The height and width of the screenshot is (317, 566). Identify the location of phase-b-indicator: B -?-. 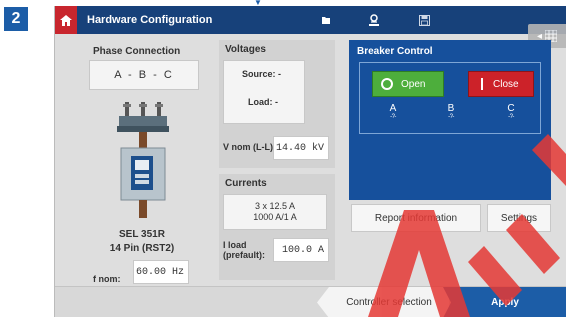
(451, 111).